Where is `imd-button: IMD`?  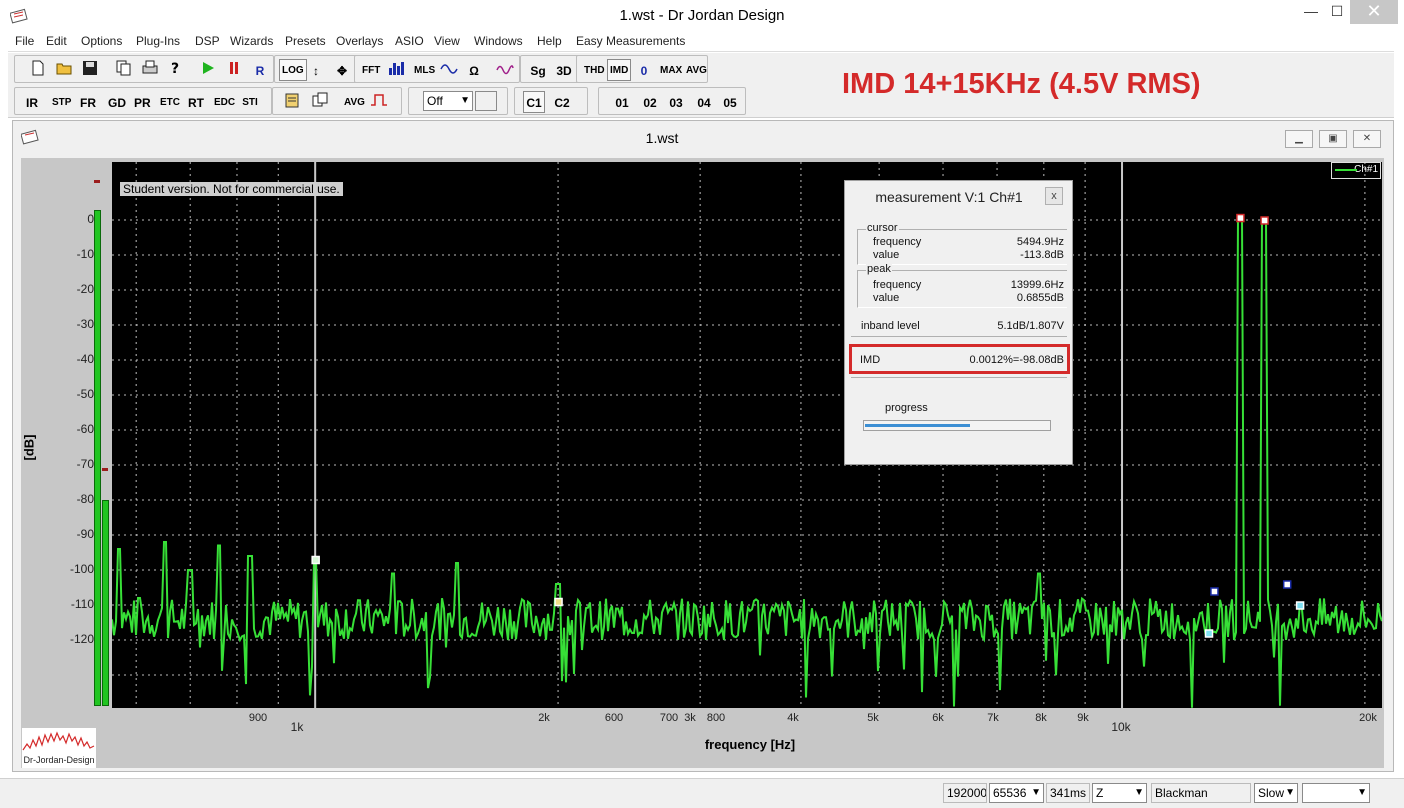 imd-button: IMD is located at coordinates (619, 70).